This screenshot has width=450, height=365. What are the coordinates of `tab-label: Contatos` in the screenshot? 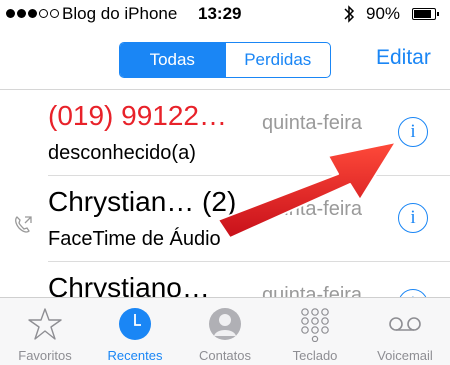 It's located at (225, 355).